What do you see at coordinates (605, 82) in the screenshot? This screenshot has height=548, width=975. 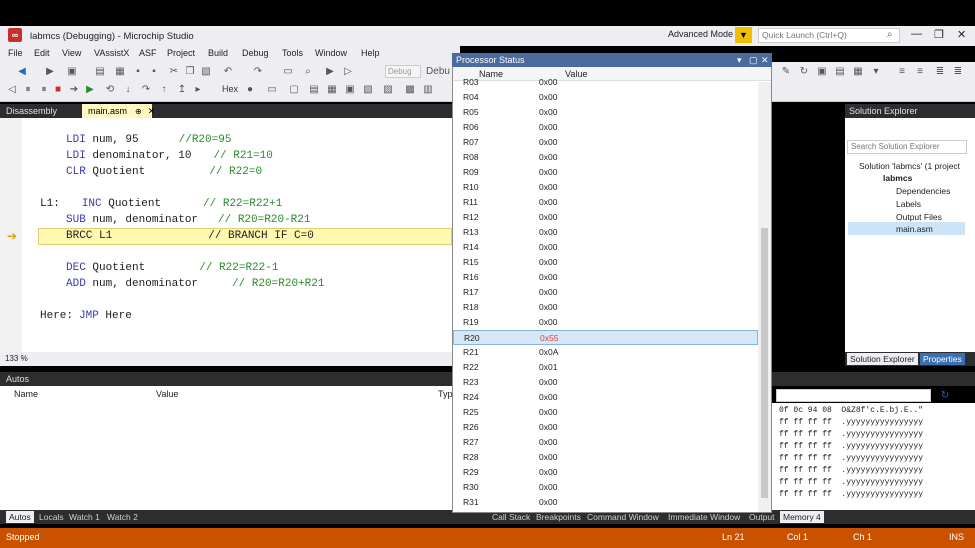 I see `register-row: R03 0x00` at bounding box center [605, 82].